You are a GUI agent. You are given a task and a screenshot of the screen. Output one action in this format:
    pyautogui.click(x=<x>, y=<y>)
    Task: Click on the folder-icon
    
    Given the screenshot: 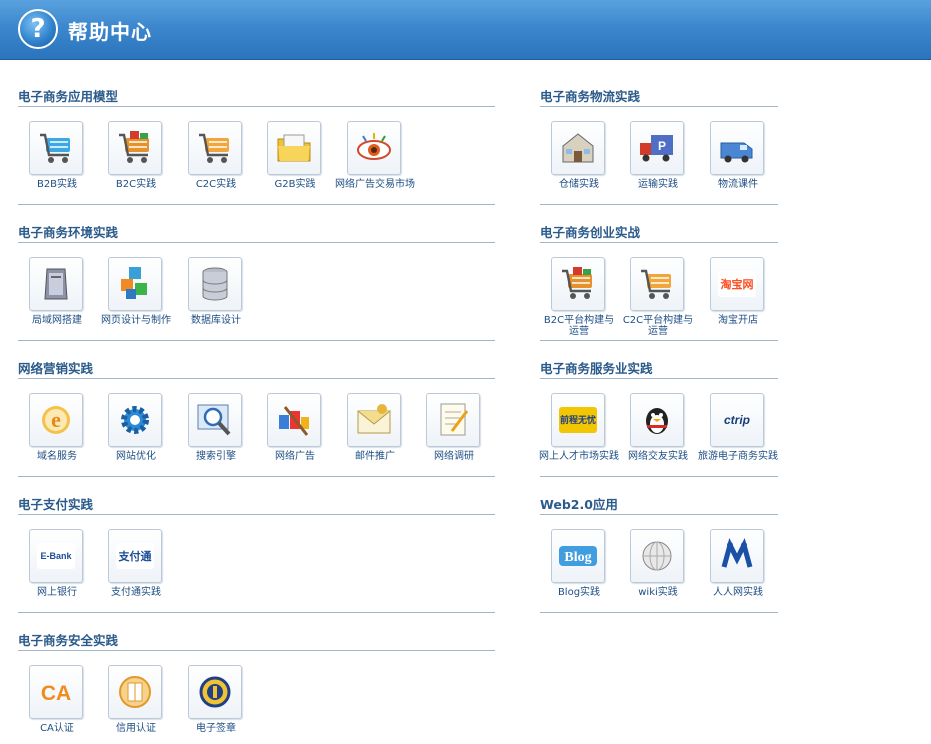 What is the action you would take?
    pyautogui.click(x=294, y=148)
    